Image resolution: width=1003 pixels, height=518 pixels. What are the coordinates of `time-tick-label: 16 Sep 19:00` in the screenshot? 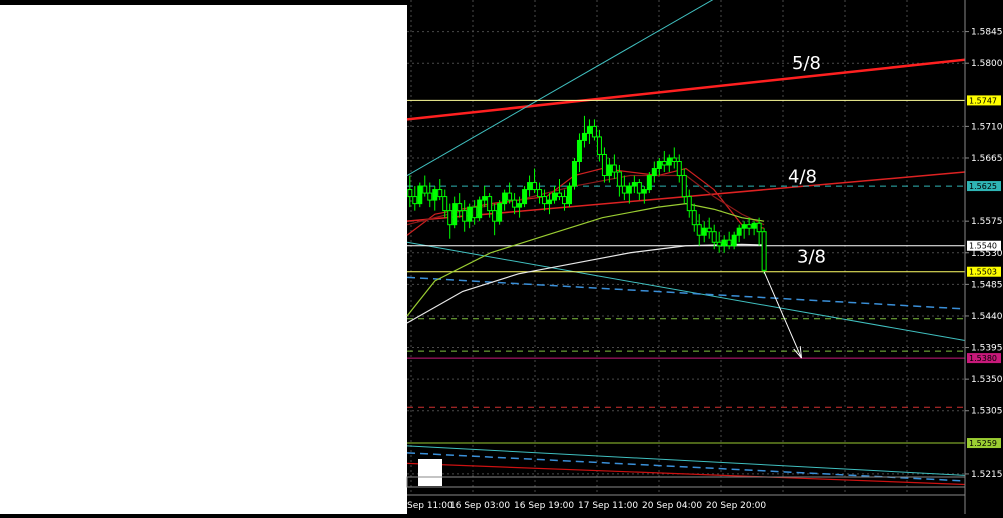 It's located at (544, 506).